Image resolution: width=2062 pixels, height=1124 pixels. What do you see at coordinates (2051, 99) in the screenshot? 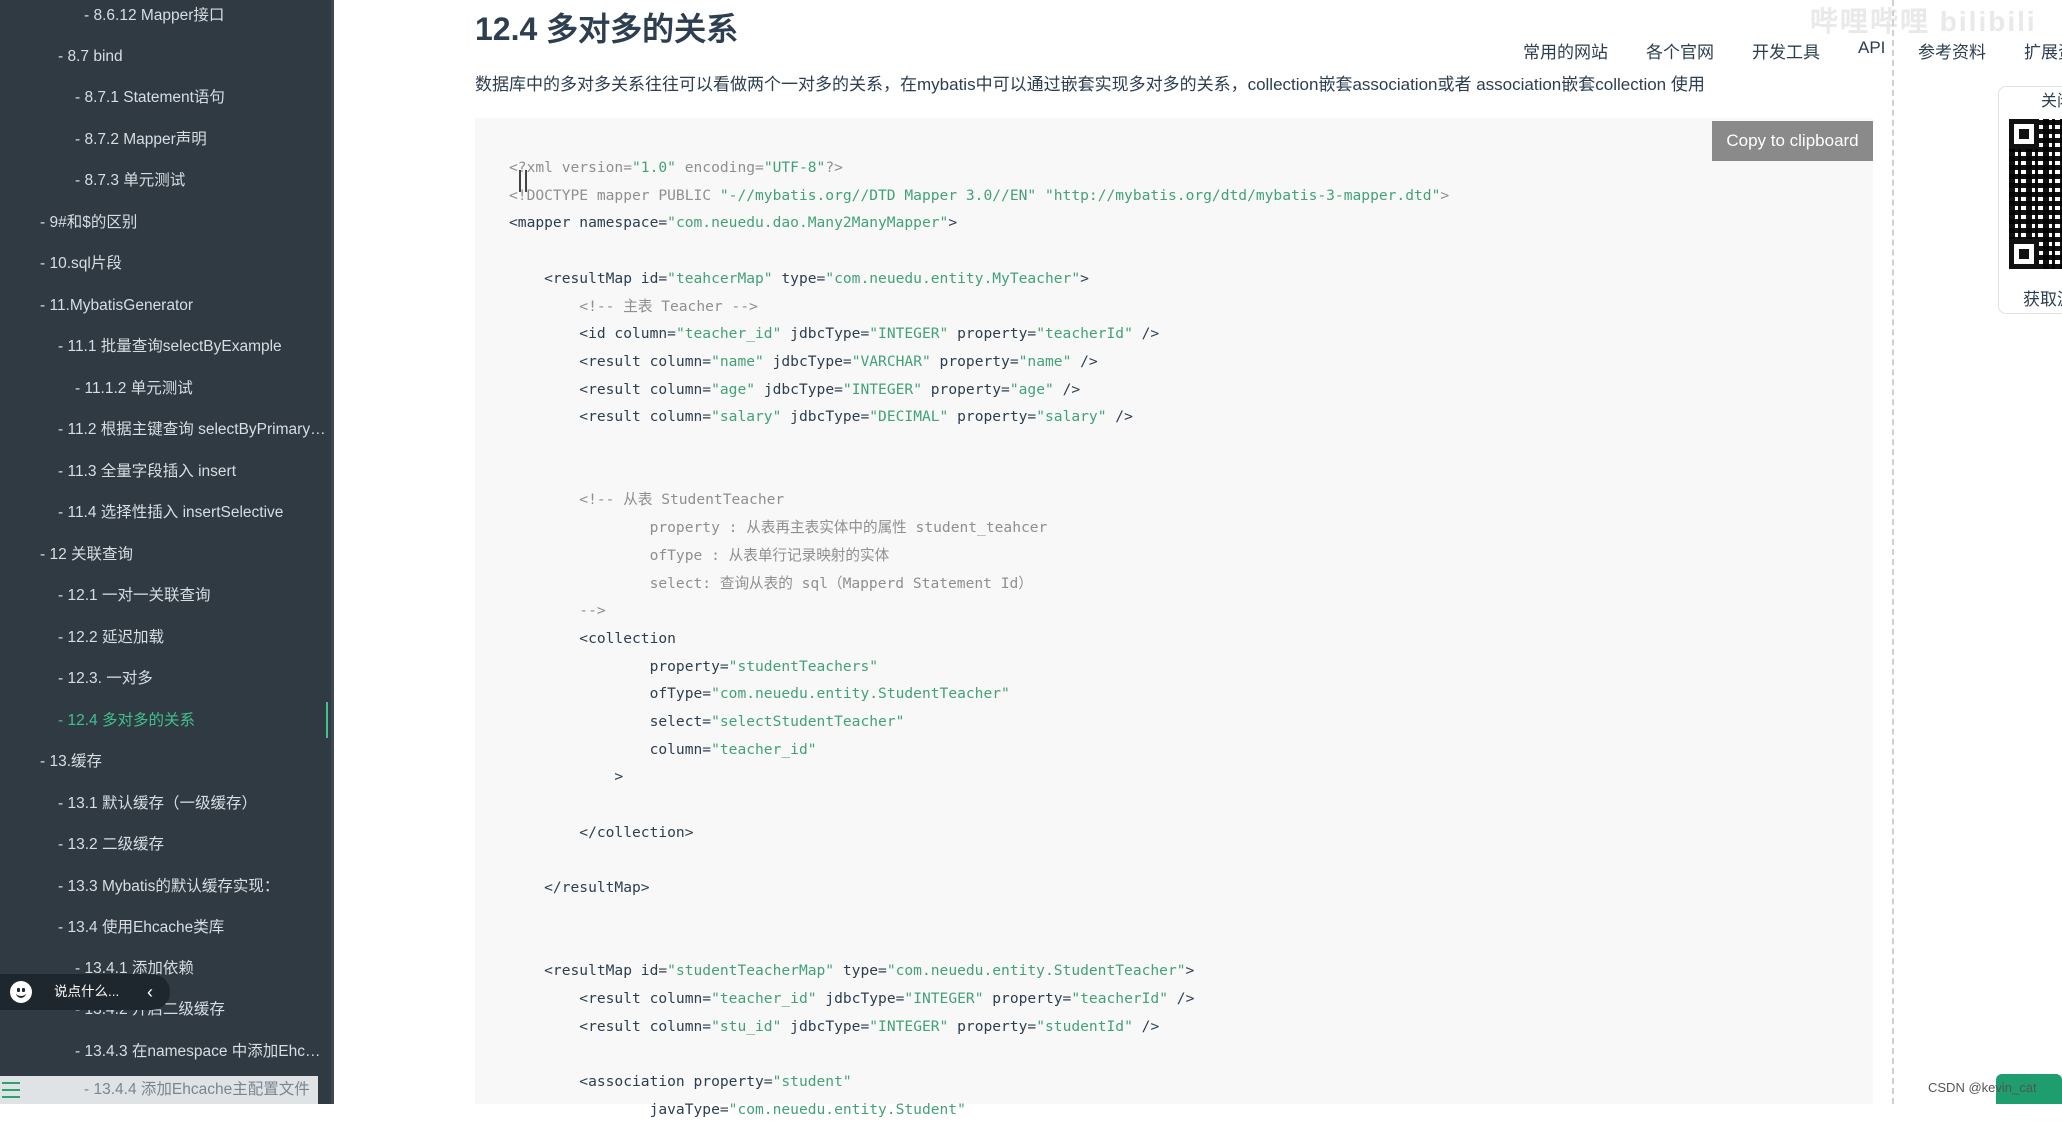
I see `qr-close-button: 关闭` at bounding box center [2051, 99].